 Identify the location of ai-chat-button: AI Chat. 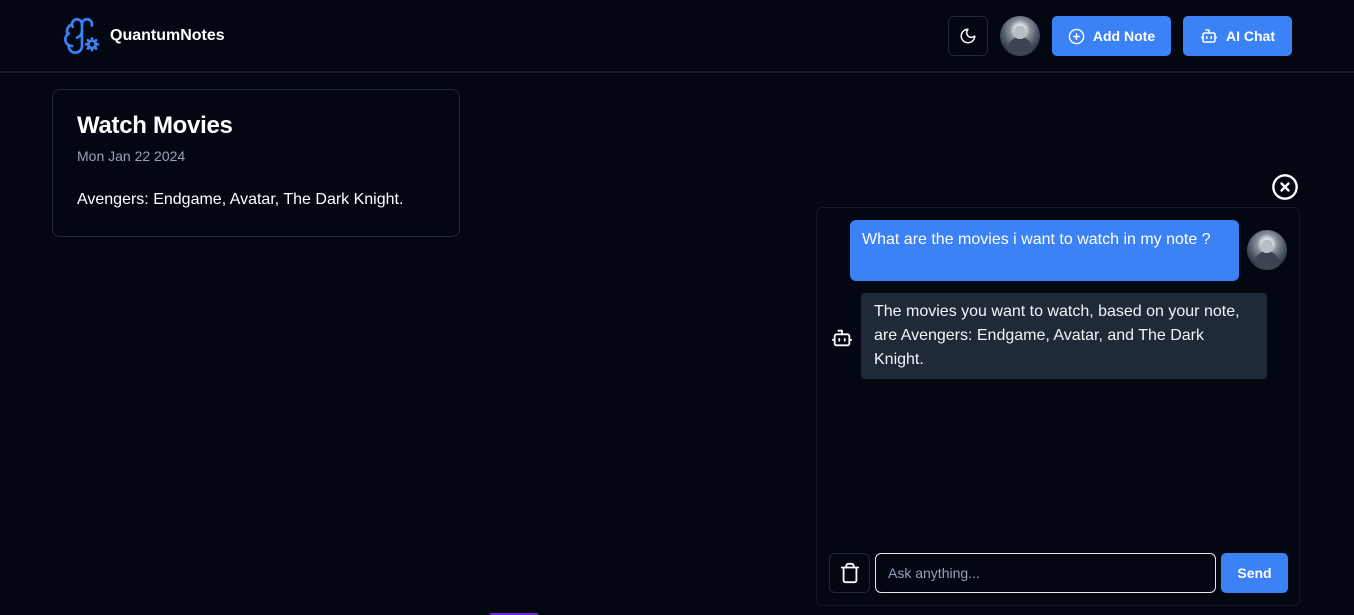
(1237, 36).